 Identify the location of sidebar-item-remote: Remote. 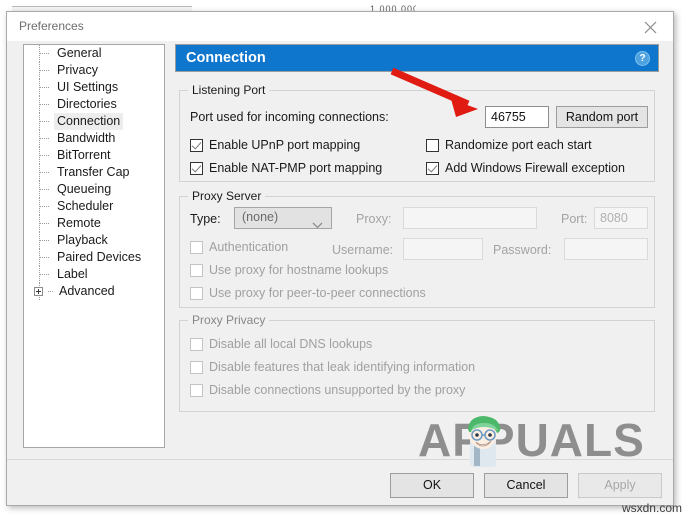
(94, 223).